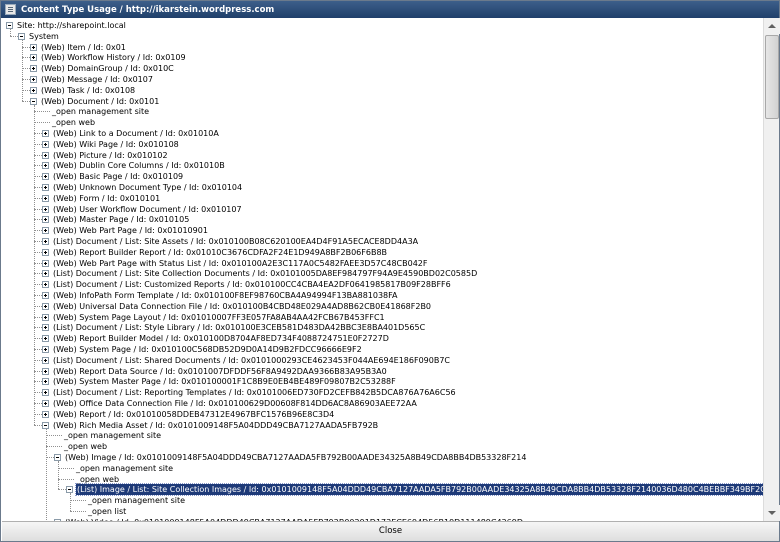 The height and width of the screenshot is (542, 780). I want to click on tree-node-label: _open management site, so click(101, 112).